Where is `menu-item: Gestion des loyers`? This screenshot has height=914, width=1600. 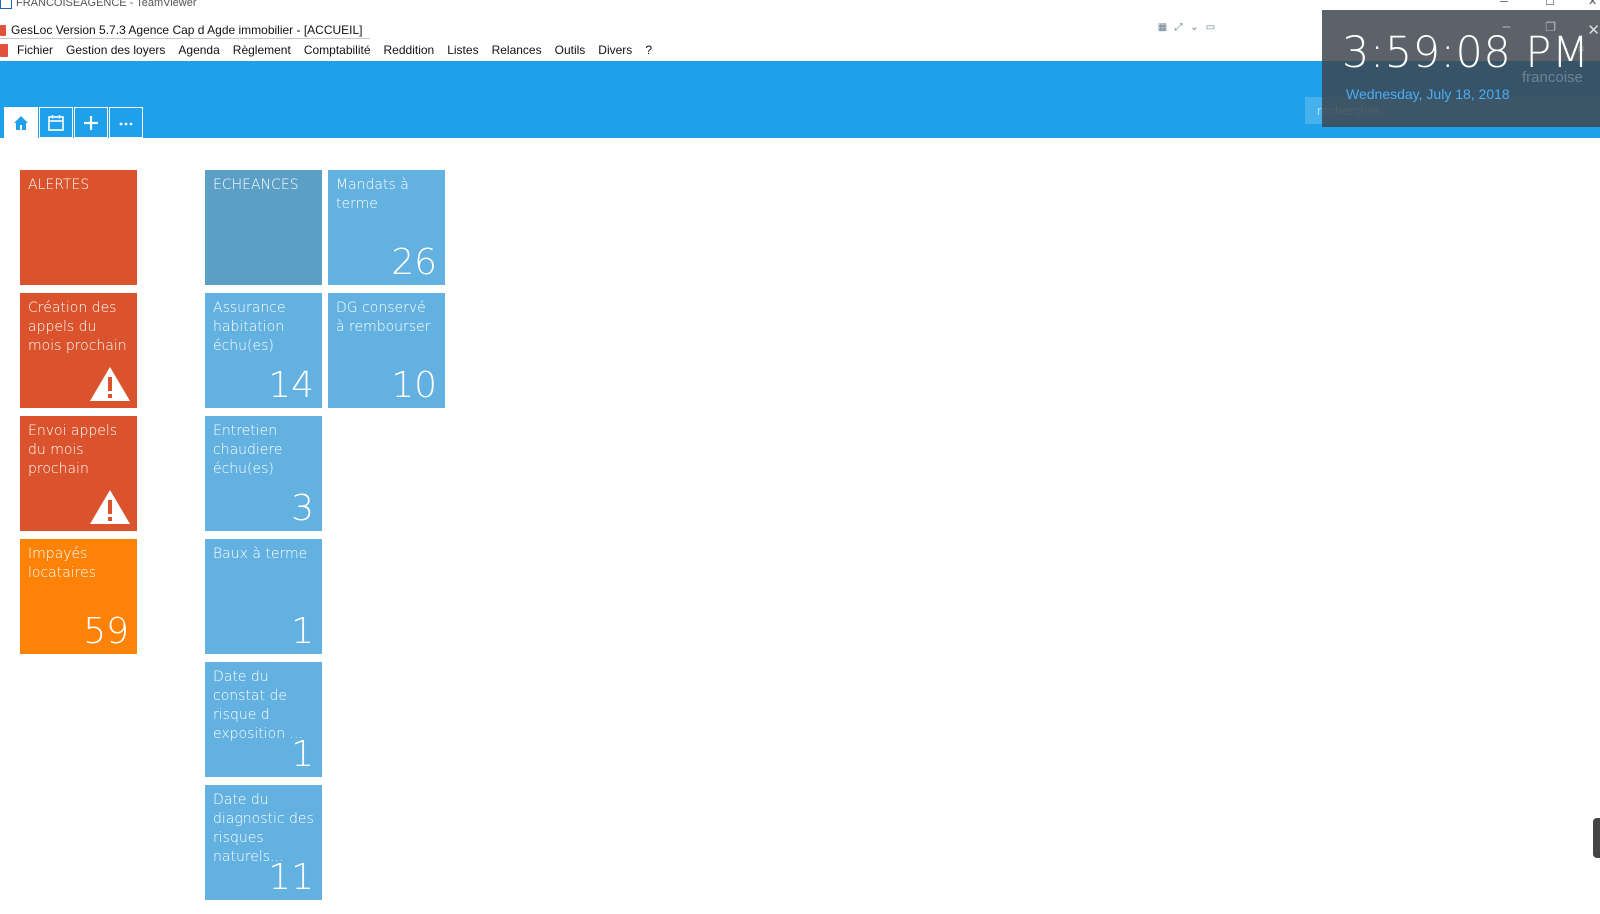
menu-item: Gestion des loyers is located at coordinates (115, 50).